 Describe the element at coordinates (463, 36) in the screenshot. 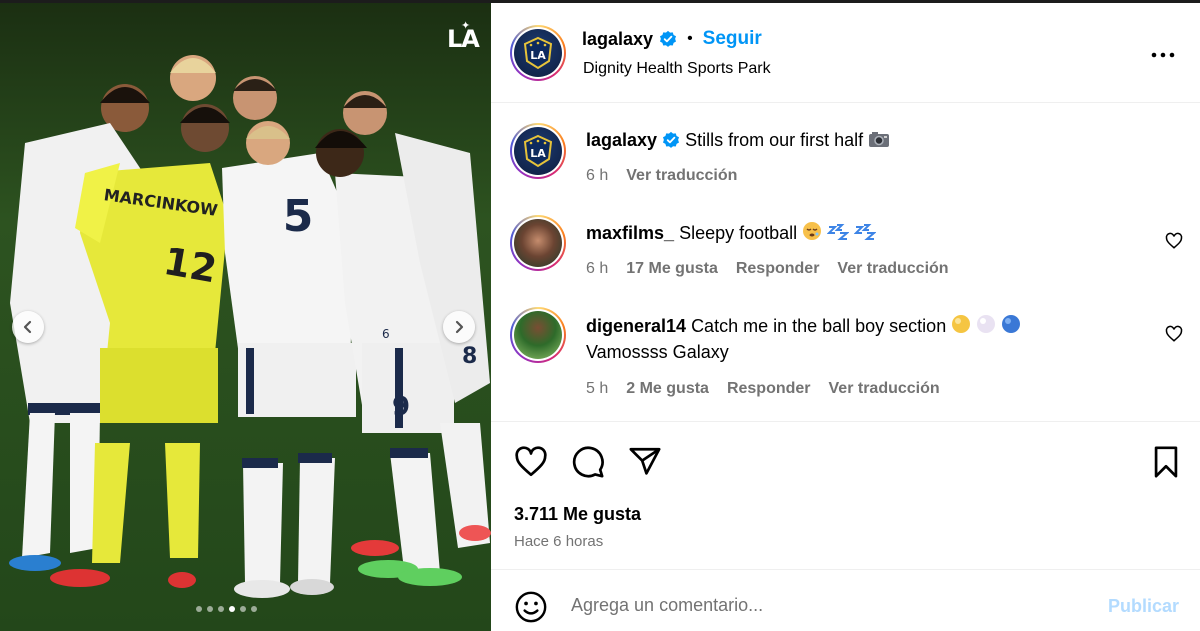

I see `la-galaxy-watermark: LA ✦` at that location.